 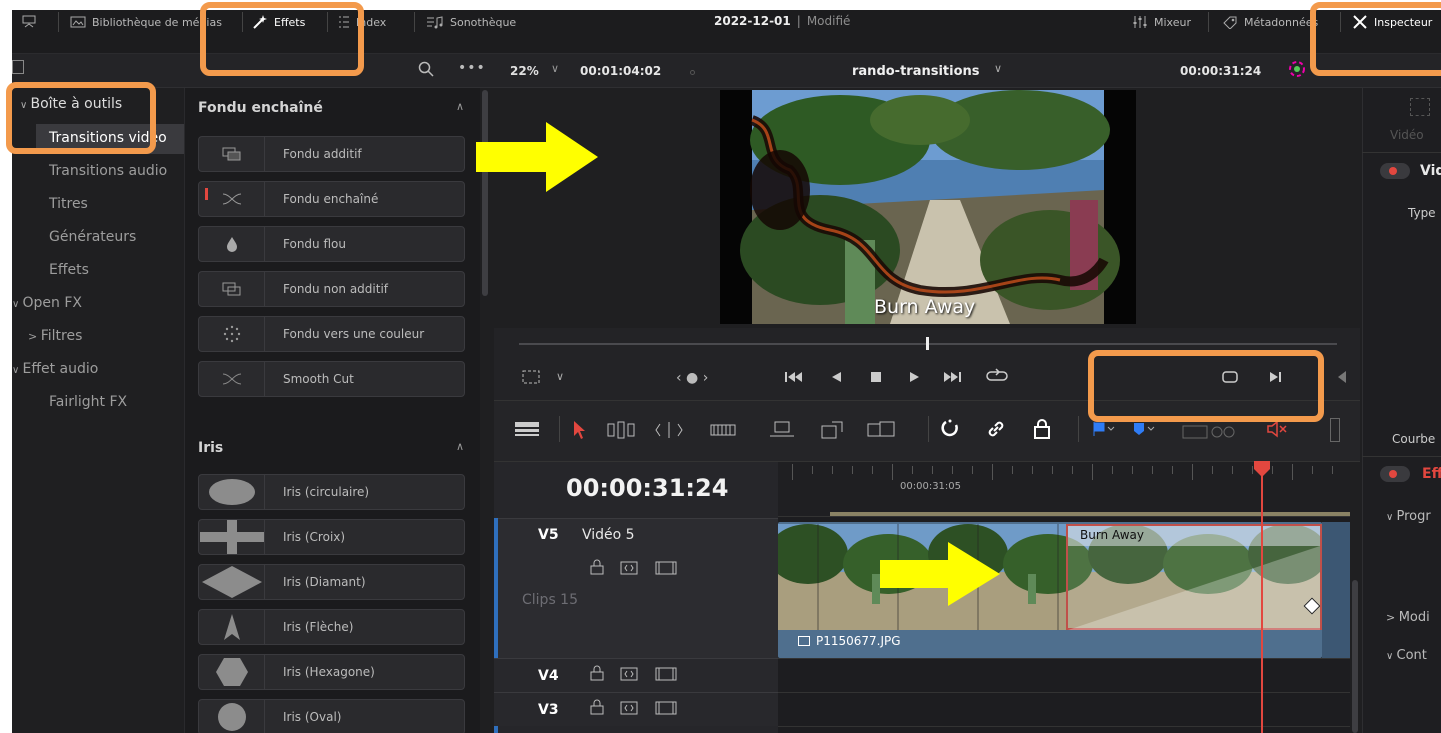 I want to click on dynamic-trim-icon, so click(x=669, y=432).